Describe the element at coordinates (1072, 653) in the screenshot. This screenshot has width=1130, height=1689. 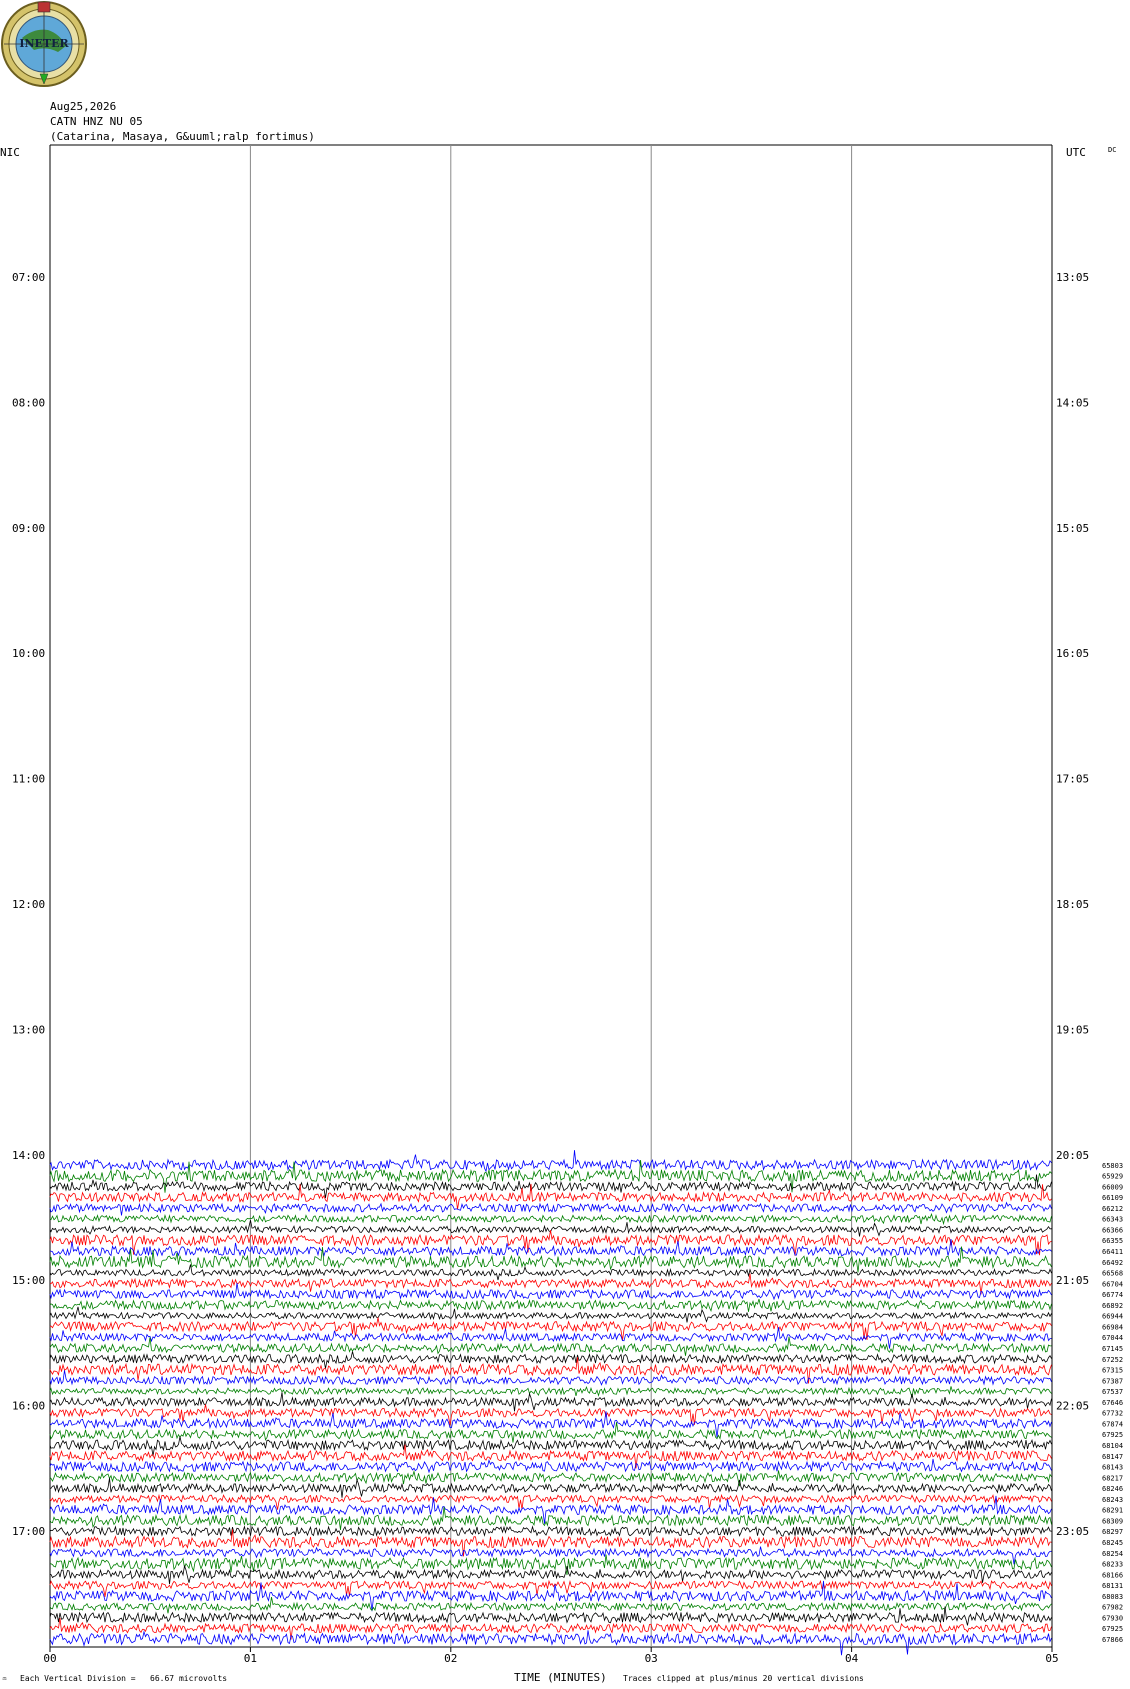
I see `right-hour-label: 16:05` at that location.